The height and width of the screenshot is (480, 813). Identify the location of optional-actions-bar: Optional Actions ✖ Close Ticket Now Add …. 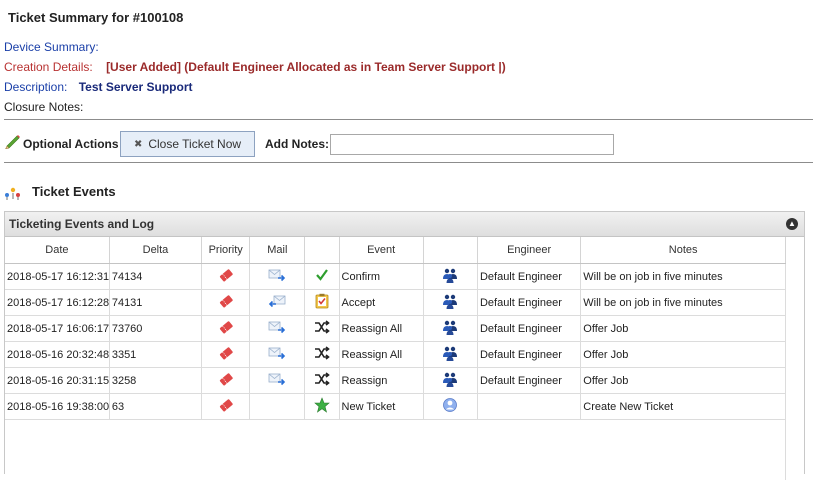
(408, 145).